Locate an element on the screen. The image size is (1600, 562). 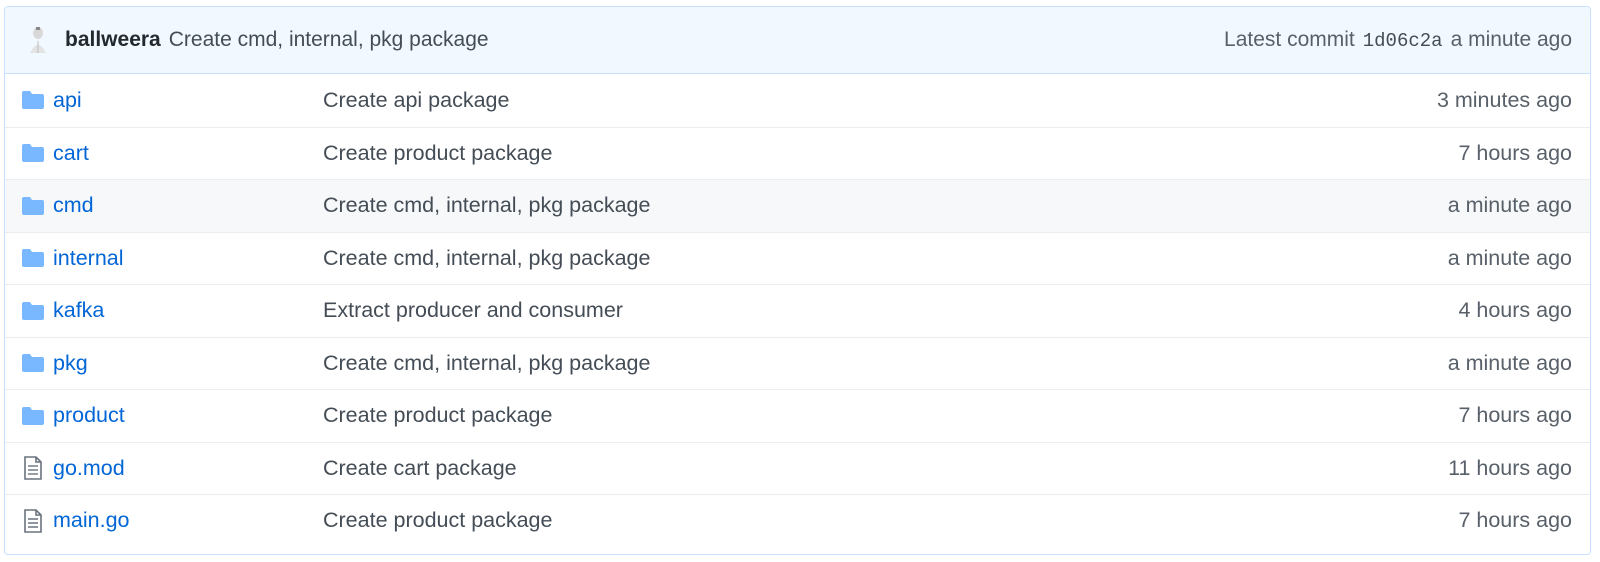
file-age: 11 hours ago is located at coordinates (1510, 467).